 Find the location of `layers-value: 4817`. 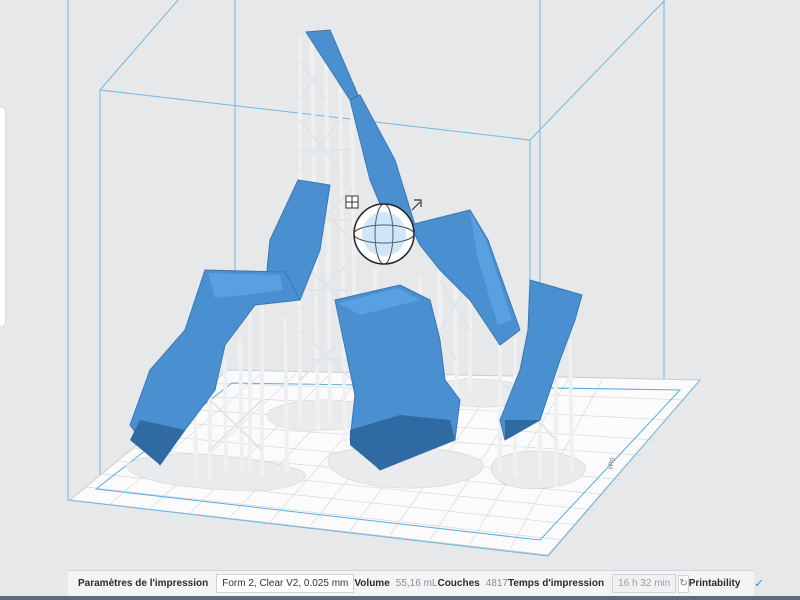

layers-value: 4817 is located at coordinates (496, 583).